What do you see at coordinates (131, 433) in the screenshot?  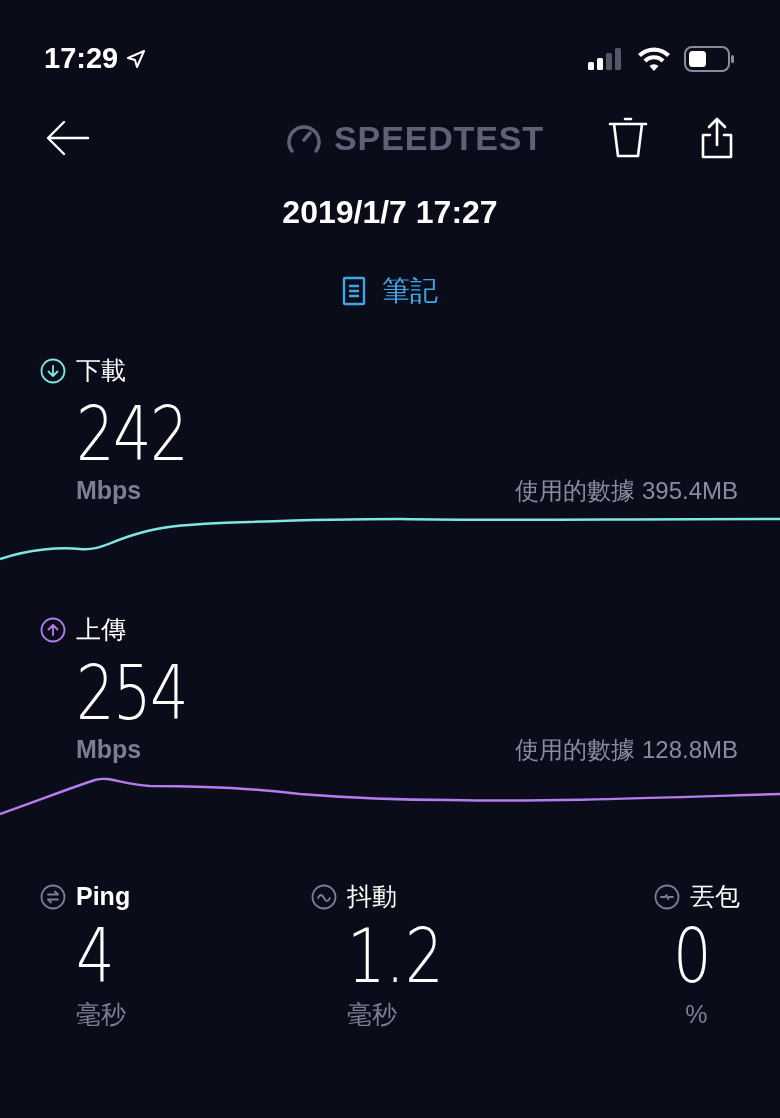 I see `metric-value: 242` at bounding box center [131, 433].